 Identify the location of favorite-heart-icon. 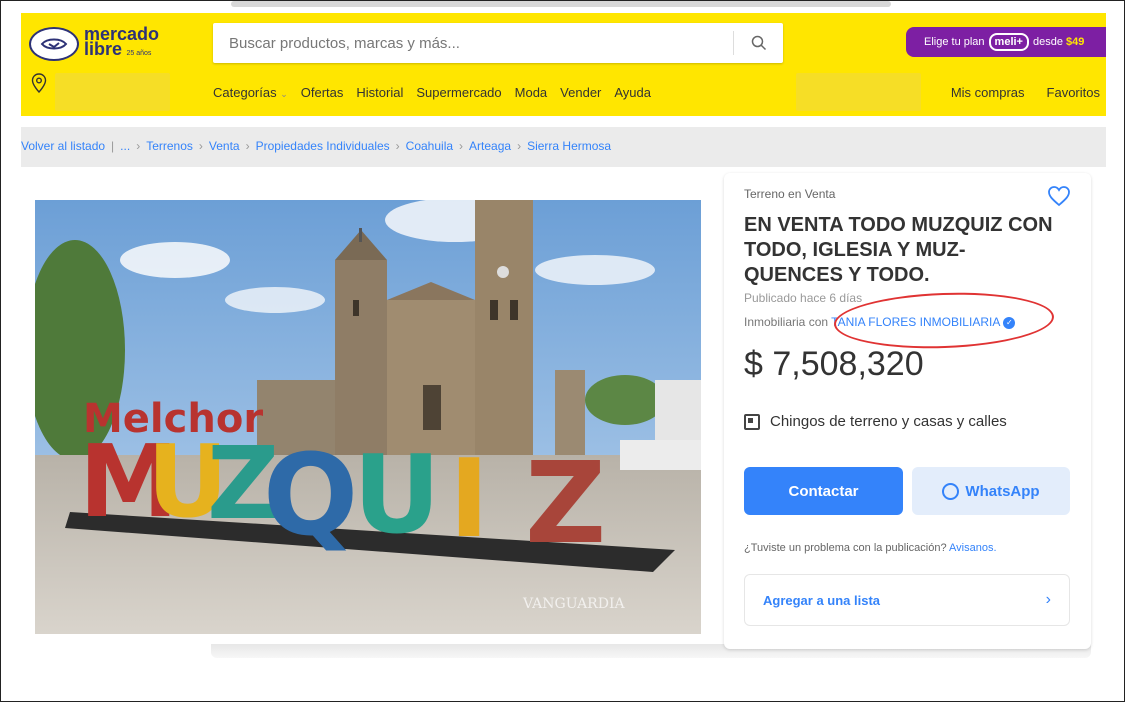
(1059, 196).